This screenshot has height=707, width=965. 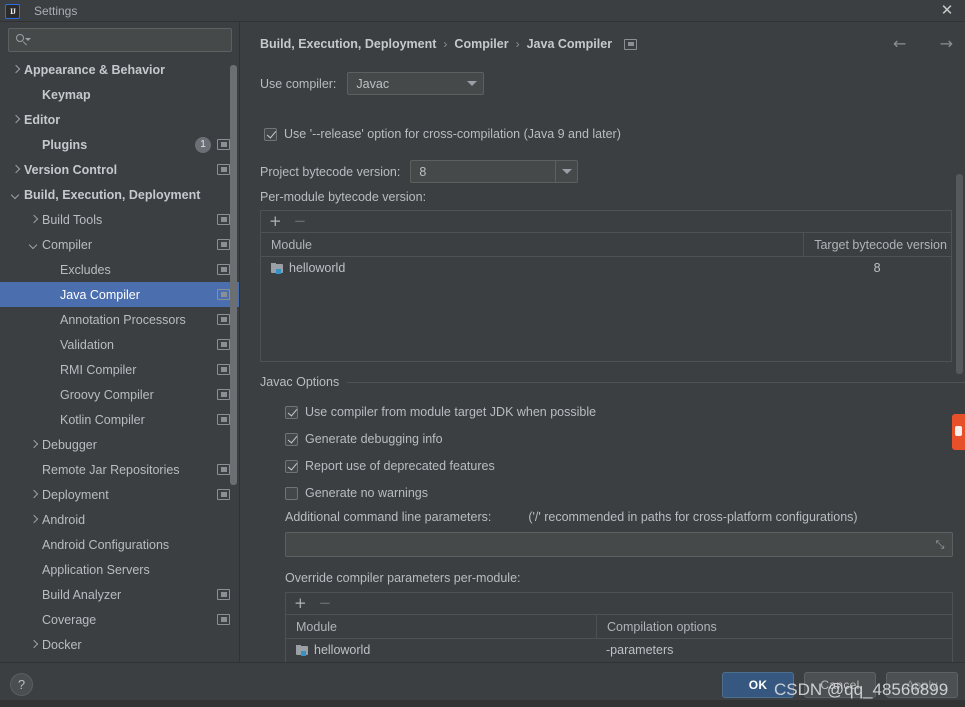 I want to click on nav-forward-icon: →, so click(x=946, y=44).